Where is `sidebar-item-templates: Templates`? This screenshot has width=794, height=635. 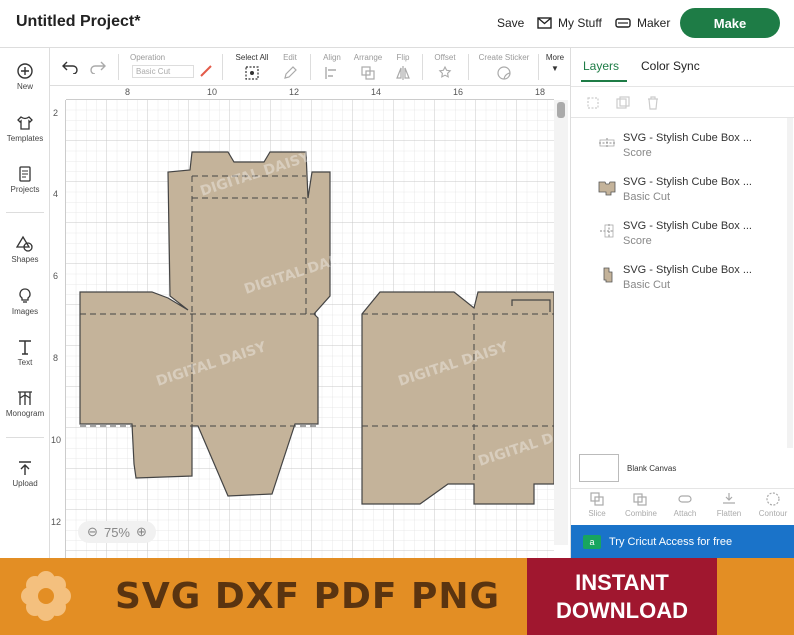
sidebar-item-templates: Templates is located at coordinates (25, 128).